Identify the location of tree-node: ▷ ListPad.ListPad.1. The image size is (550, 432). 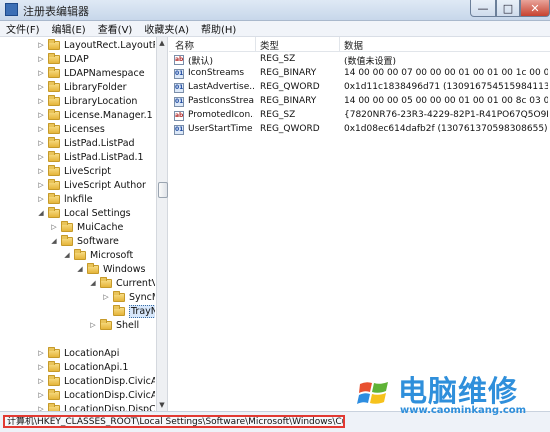
(91, 157).